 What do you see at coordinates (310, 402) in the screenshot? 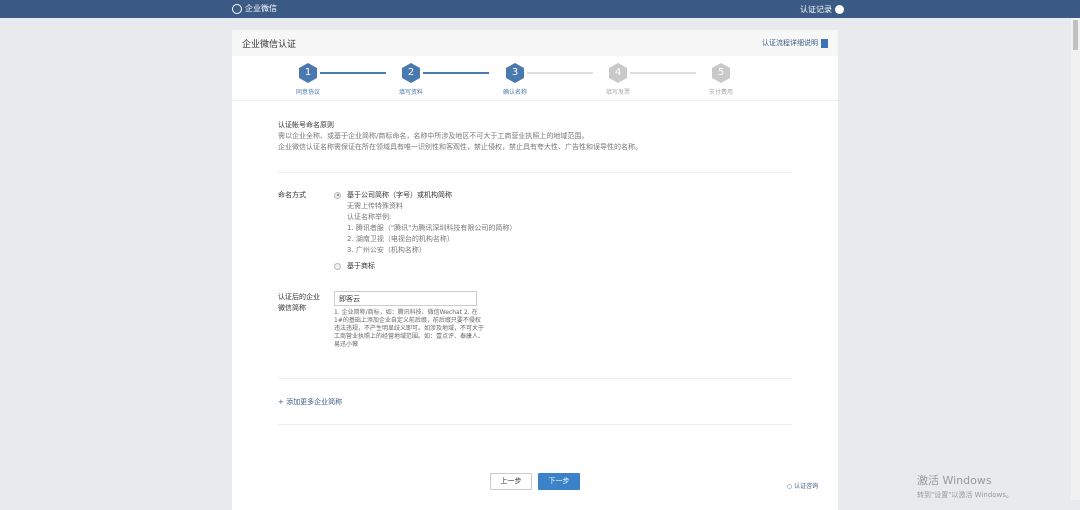
I see `add-more-names-link: + 添加更多企业简称` at bounding box center [310, 402].